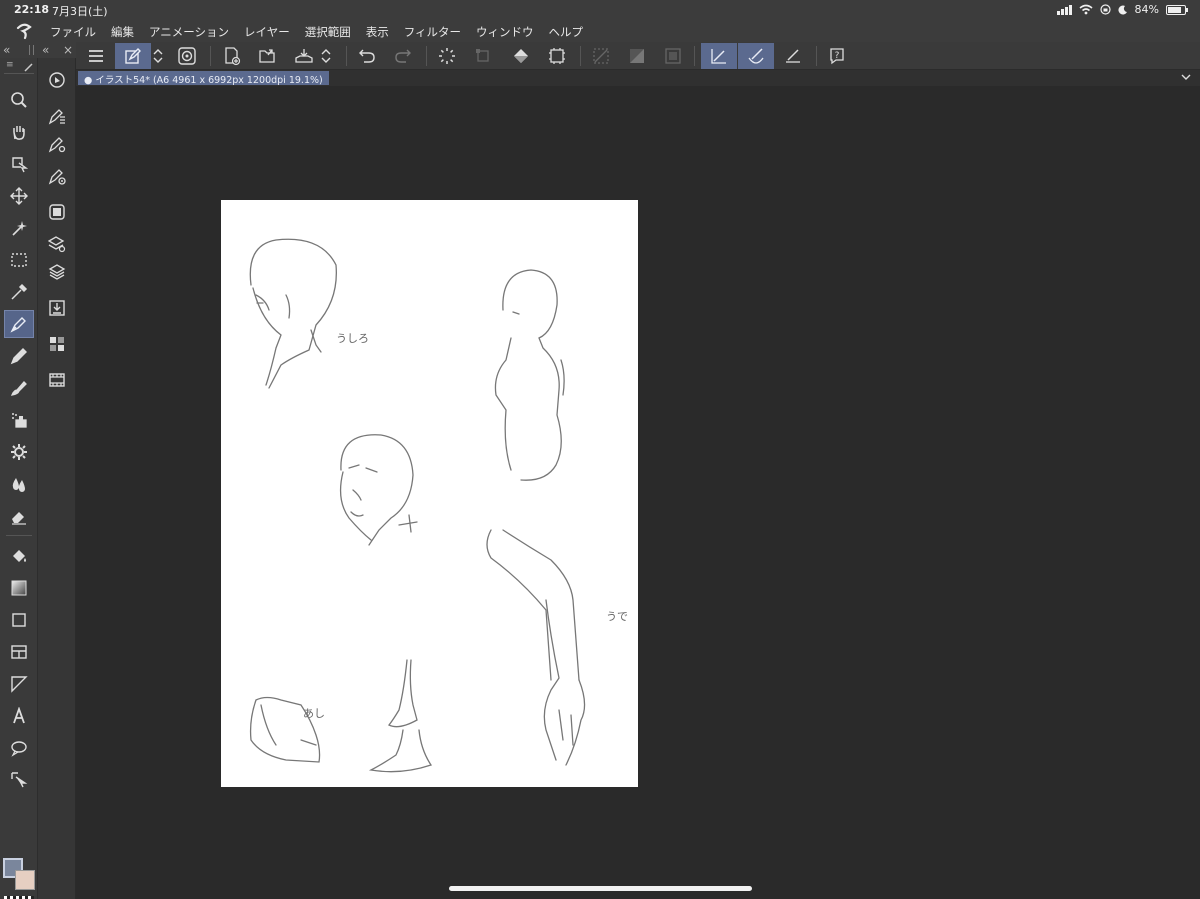 This screenshot has width=1200, height=899. What do you see at coordinates (19, 780) in the screenshot?
I see `tool-correct-line` at bounding box center [19, 780].